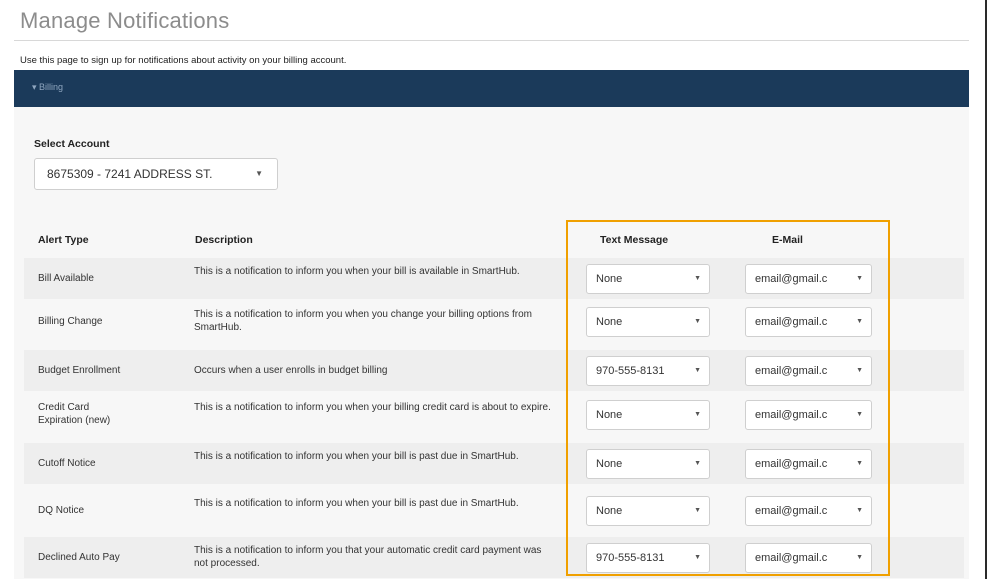  Describe the element at coordinates (130, 174) in the screenshot. I see `account-select-value: 8675309 - 7241 ADDRESS ST.` at that location.